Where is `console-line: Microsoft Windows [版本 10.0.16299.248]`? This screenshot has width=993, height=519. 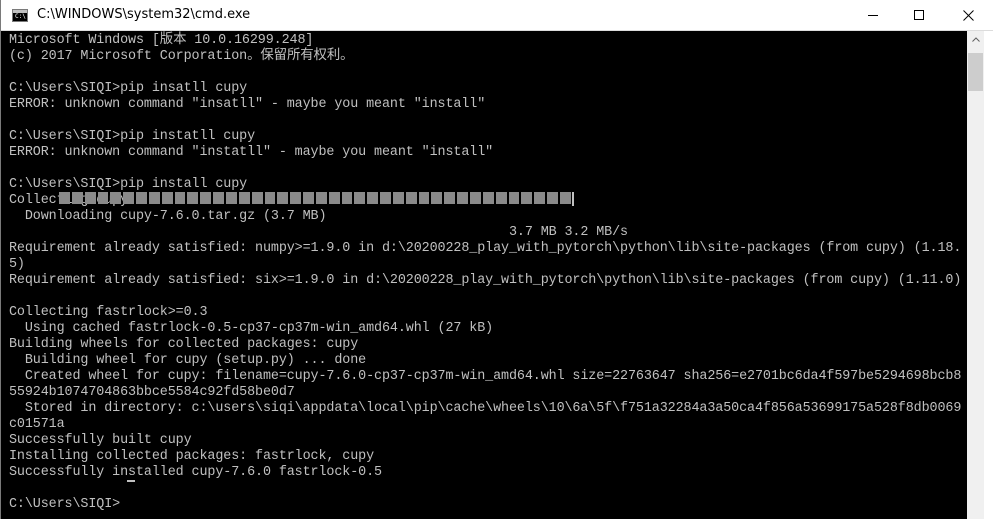
console-line: Microsoft Windows [版本 10.0.16299.248] is located at coordinates (161, 40).